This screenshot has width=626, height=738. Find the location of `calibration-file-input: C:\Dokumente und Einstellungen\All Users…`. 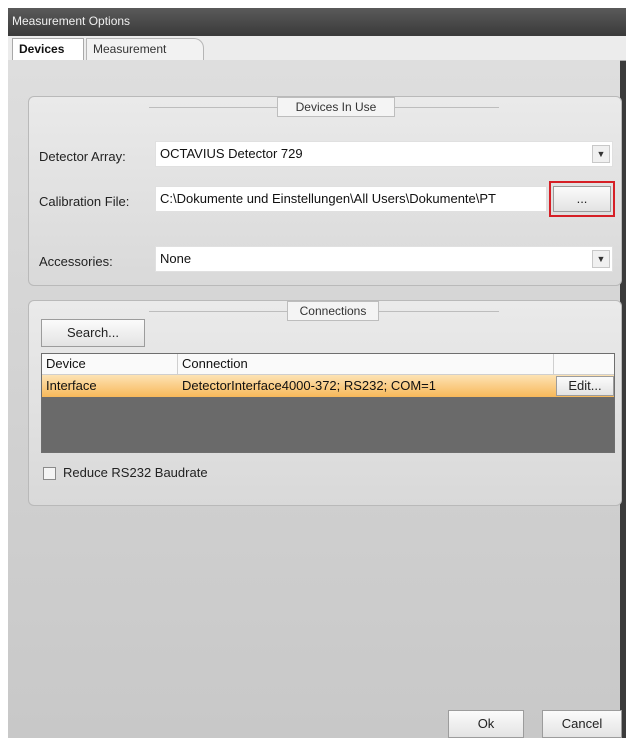

calibration-file-input: C:\Dokumente und Einstellungen\All Users… is located at coordinates (351, 199).